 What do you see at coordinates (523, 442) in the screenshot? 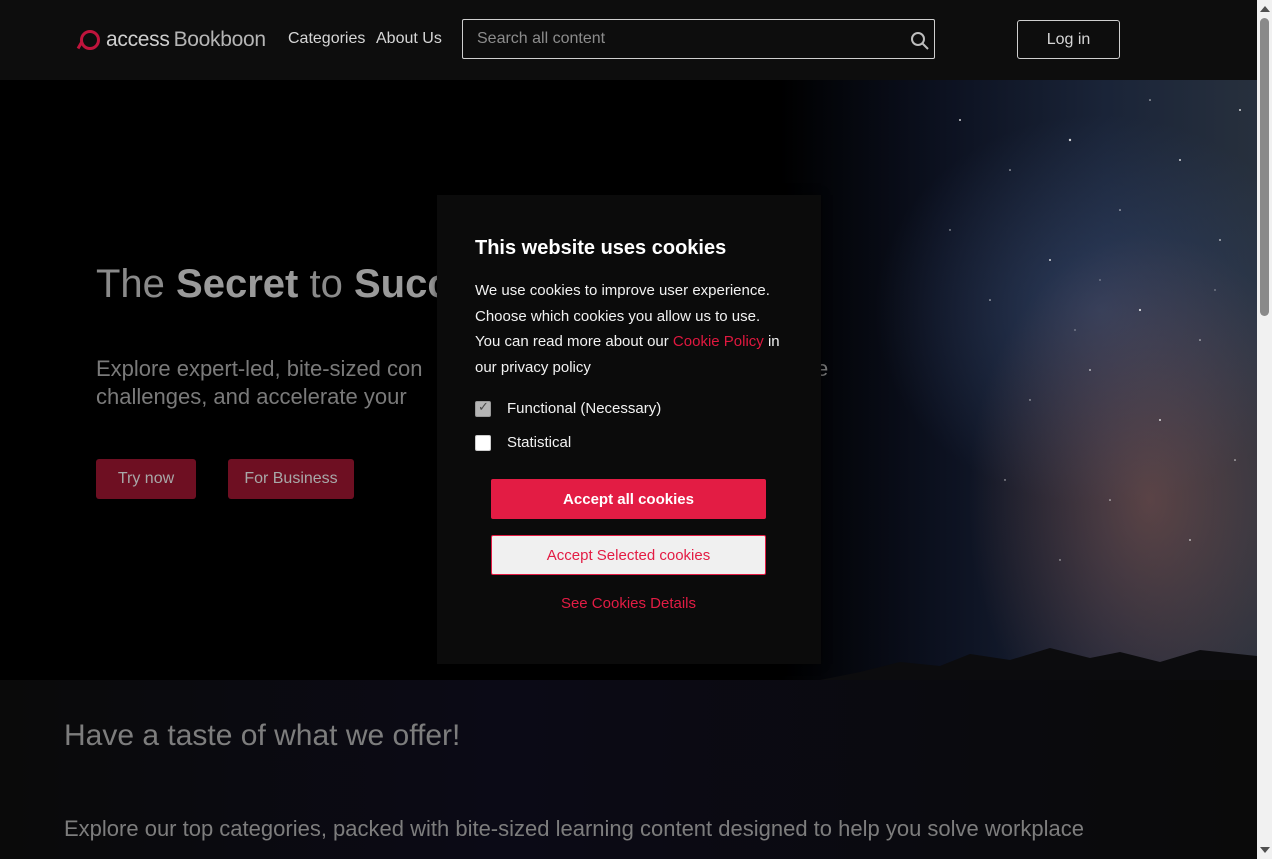
I see `statistical-cookie-option: Statistical` at bounding box center [523, 442].